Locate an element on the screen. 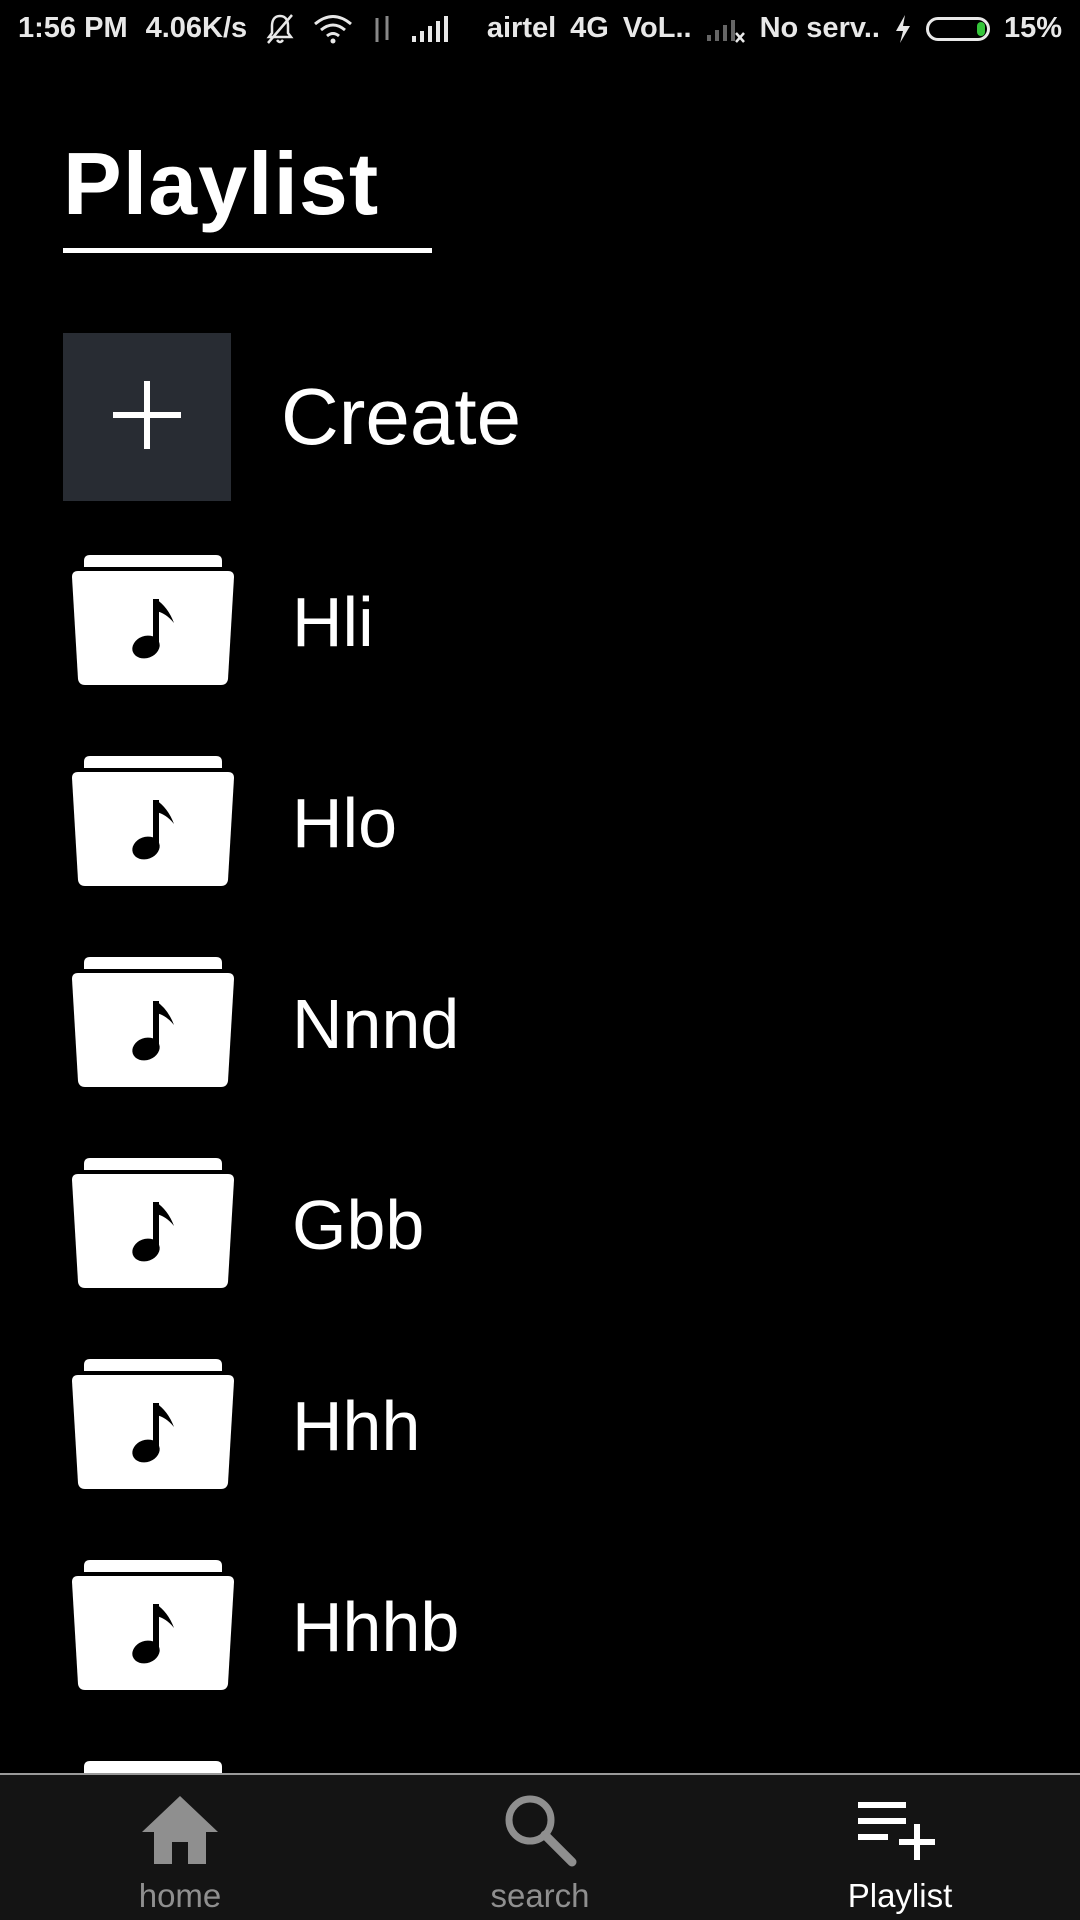 This screenshot has height=1920, width=1080. create-tile is located at coordinates (147, 417).